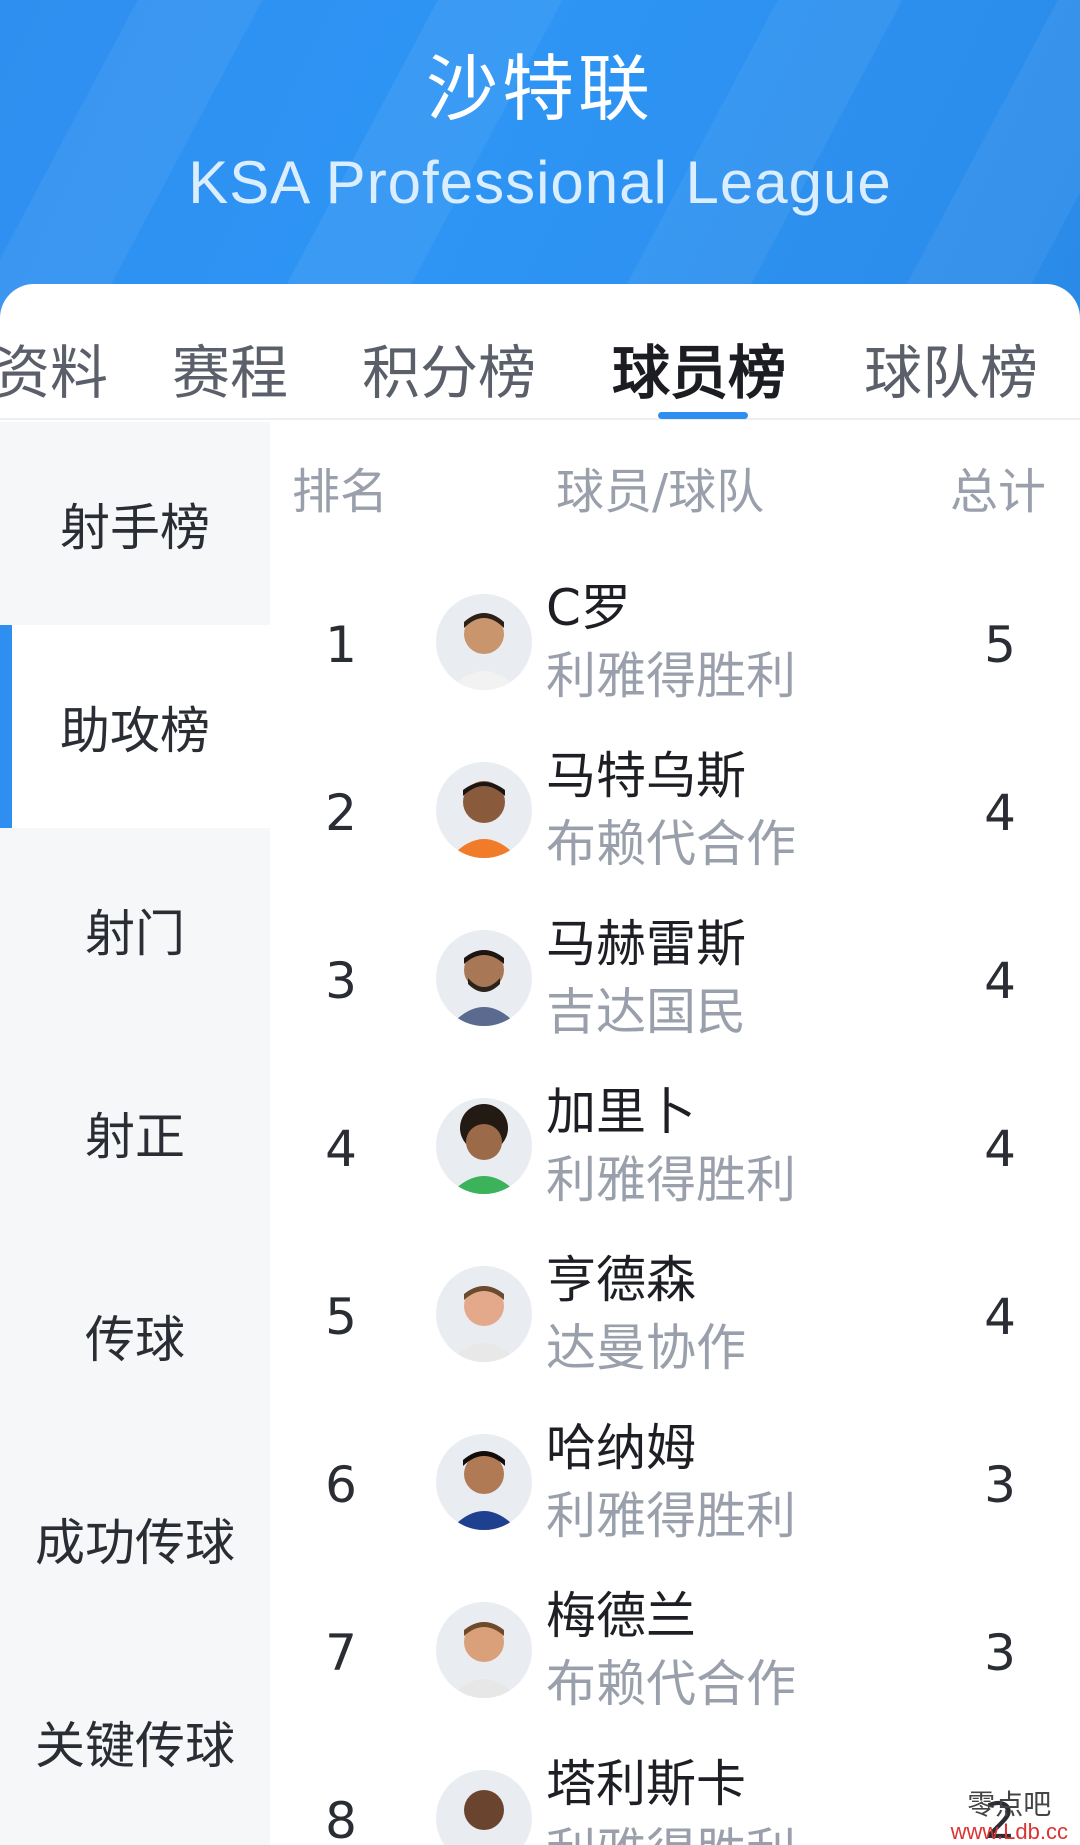 This screenshot has width=1080, height=1845. I want to click on sidebar-item-label: 关键传球, so click(135, 1745).